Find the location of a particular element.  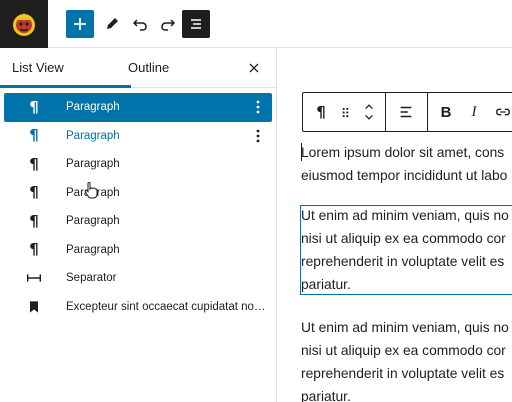

list-item-paragraph-4: ¶ Paragraph is located at coordinates (138, 193).